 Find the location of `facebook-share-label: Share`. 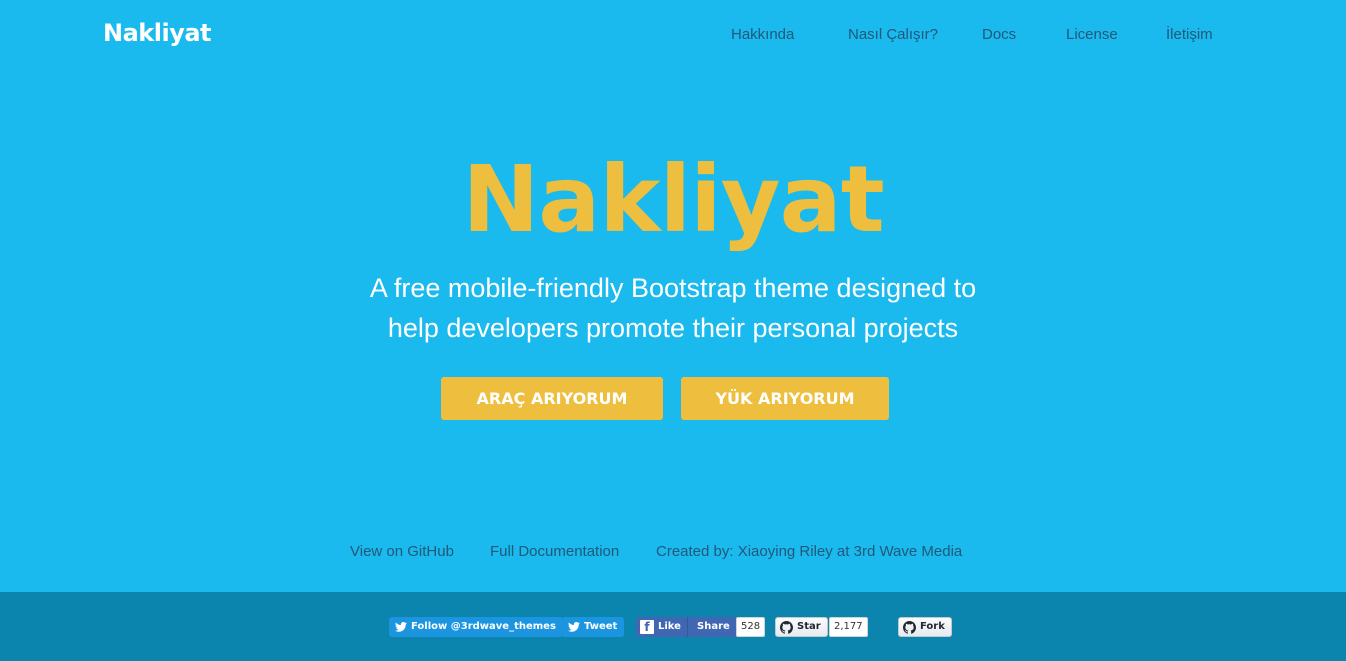

facebook-share-label: Share is located at coordinates (713, 626).